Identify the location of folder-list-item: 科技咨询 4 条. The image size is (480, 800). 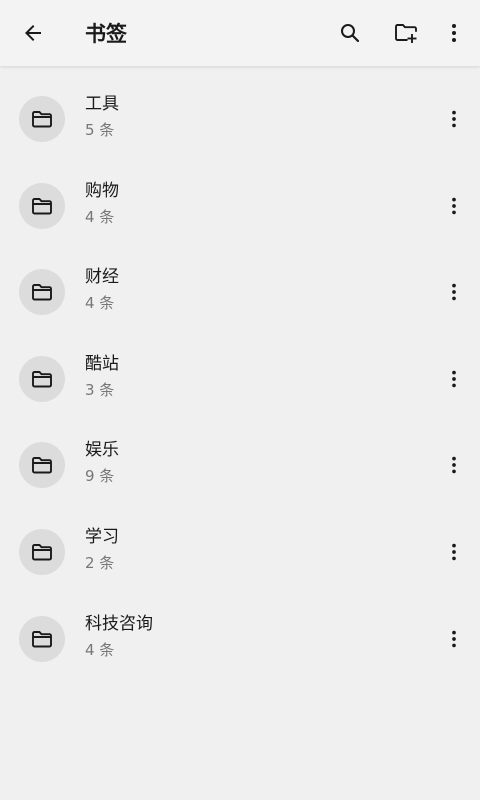
(240, 639).